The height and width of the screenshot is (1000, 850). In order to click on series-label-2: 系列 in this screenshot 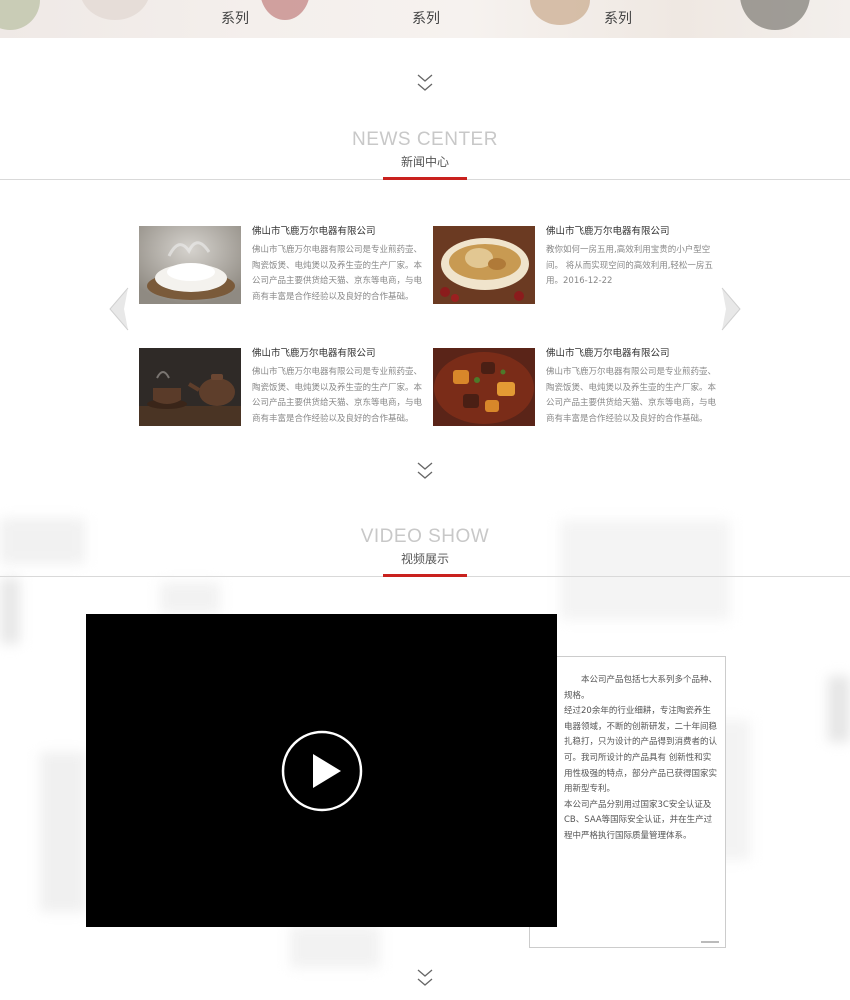, I will do `click(426, 18)`.